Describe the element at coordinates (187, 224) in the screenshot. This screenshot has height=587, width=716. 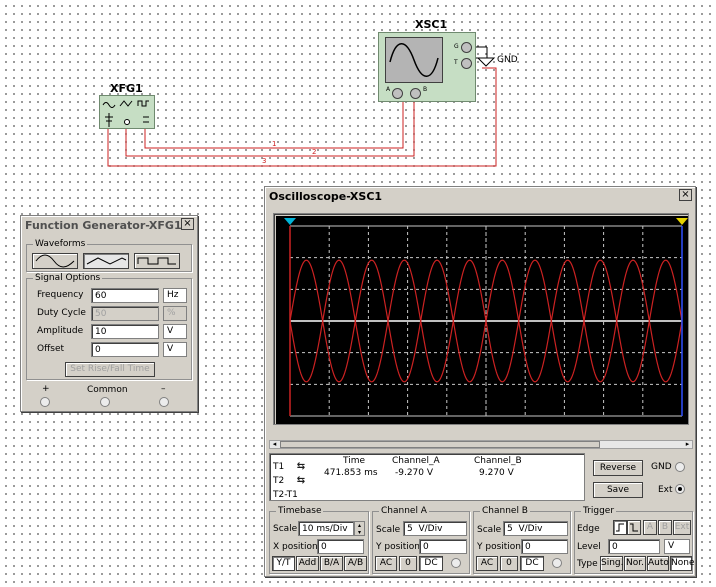
I see `function-generator-close-button: ×` at that location.